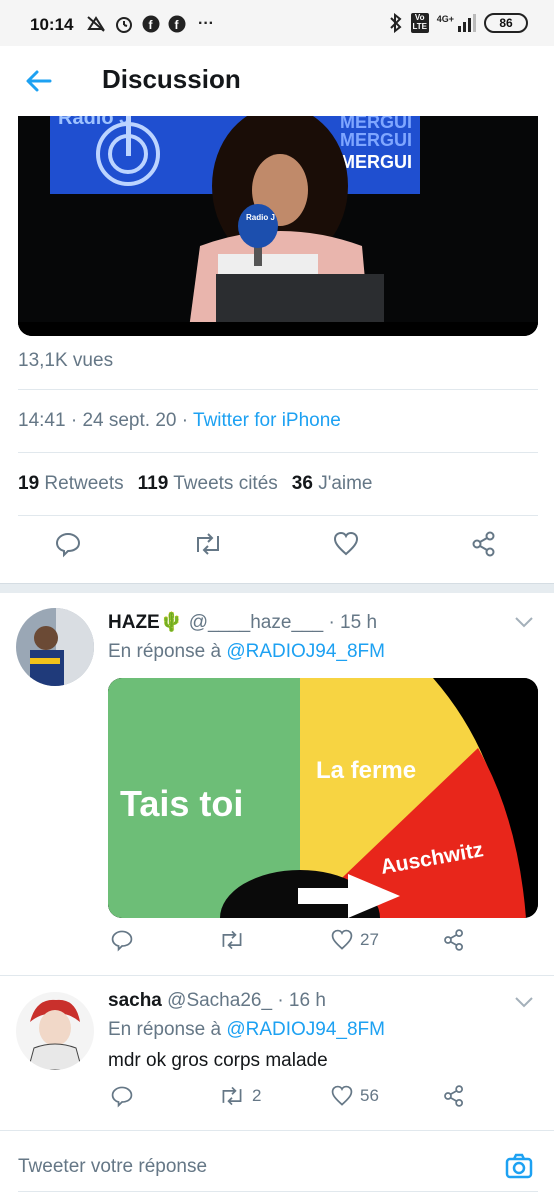 The height and width of the screenshot is (1200, 554). I want to click on volte-badge: Vo LTE, so click(419, 23).